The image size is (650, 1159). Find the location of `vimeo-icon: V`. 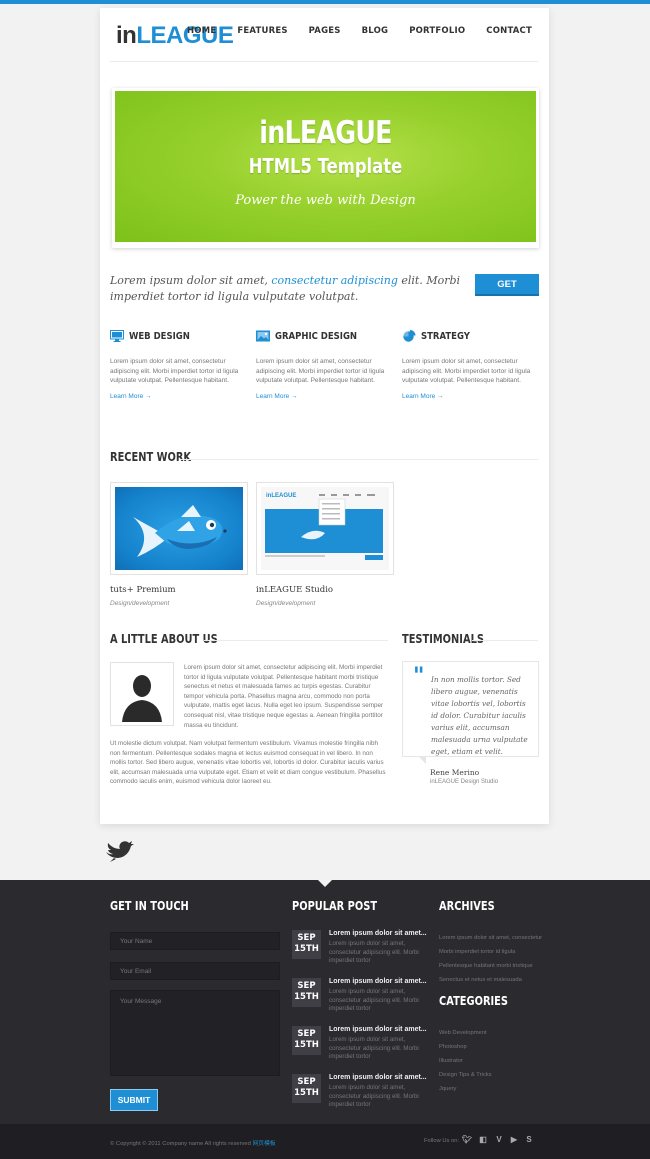

vimeo-icon: V is located at coordinates (499, 1140).